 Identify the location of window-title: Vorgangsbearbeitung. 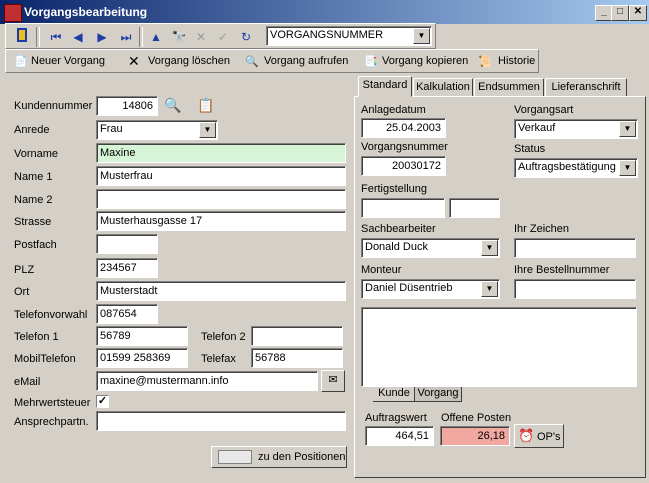
(86, 12).